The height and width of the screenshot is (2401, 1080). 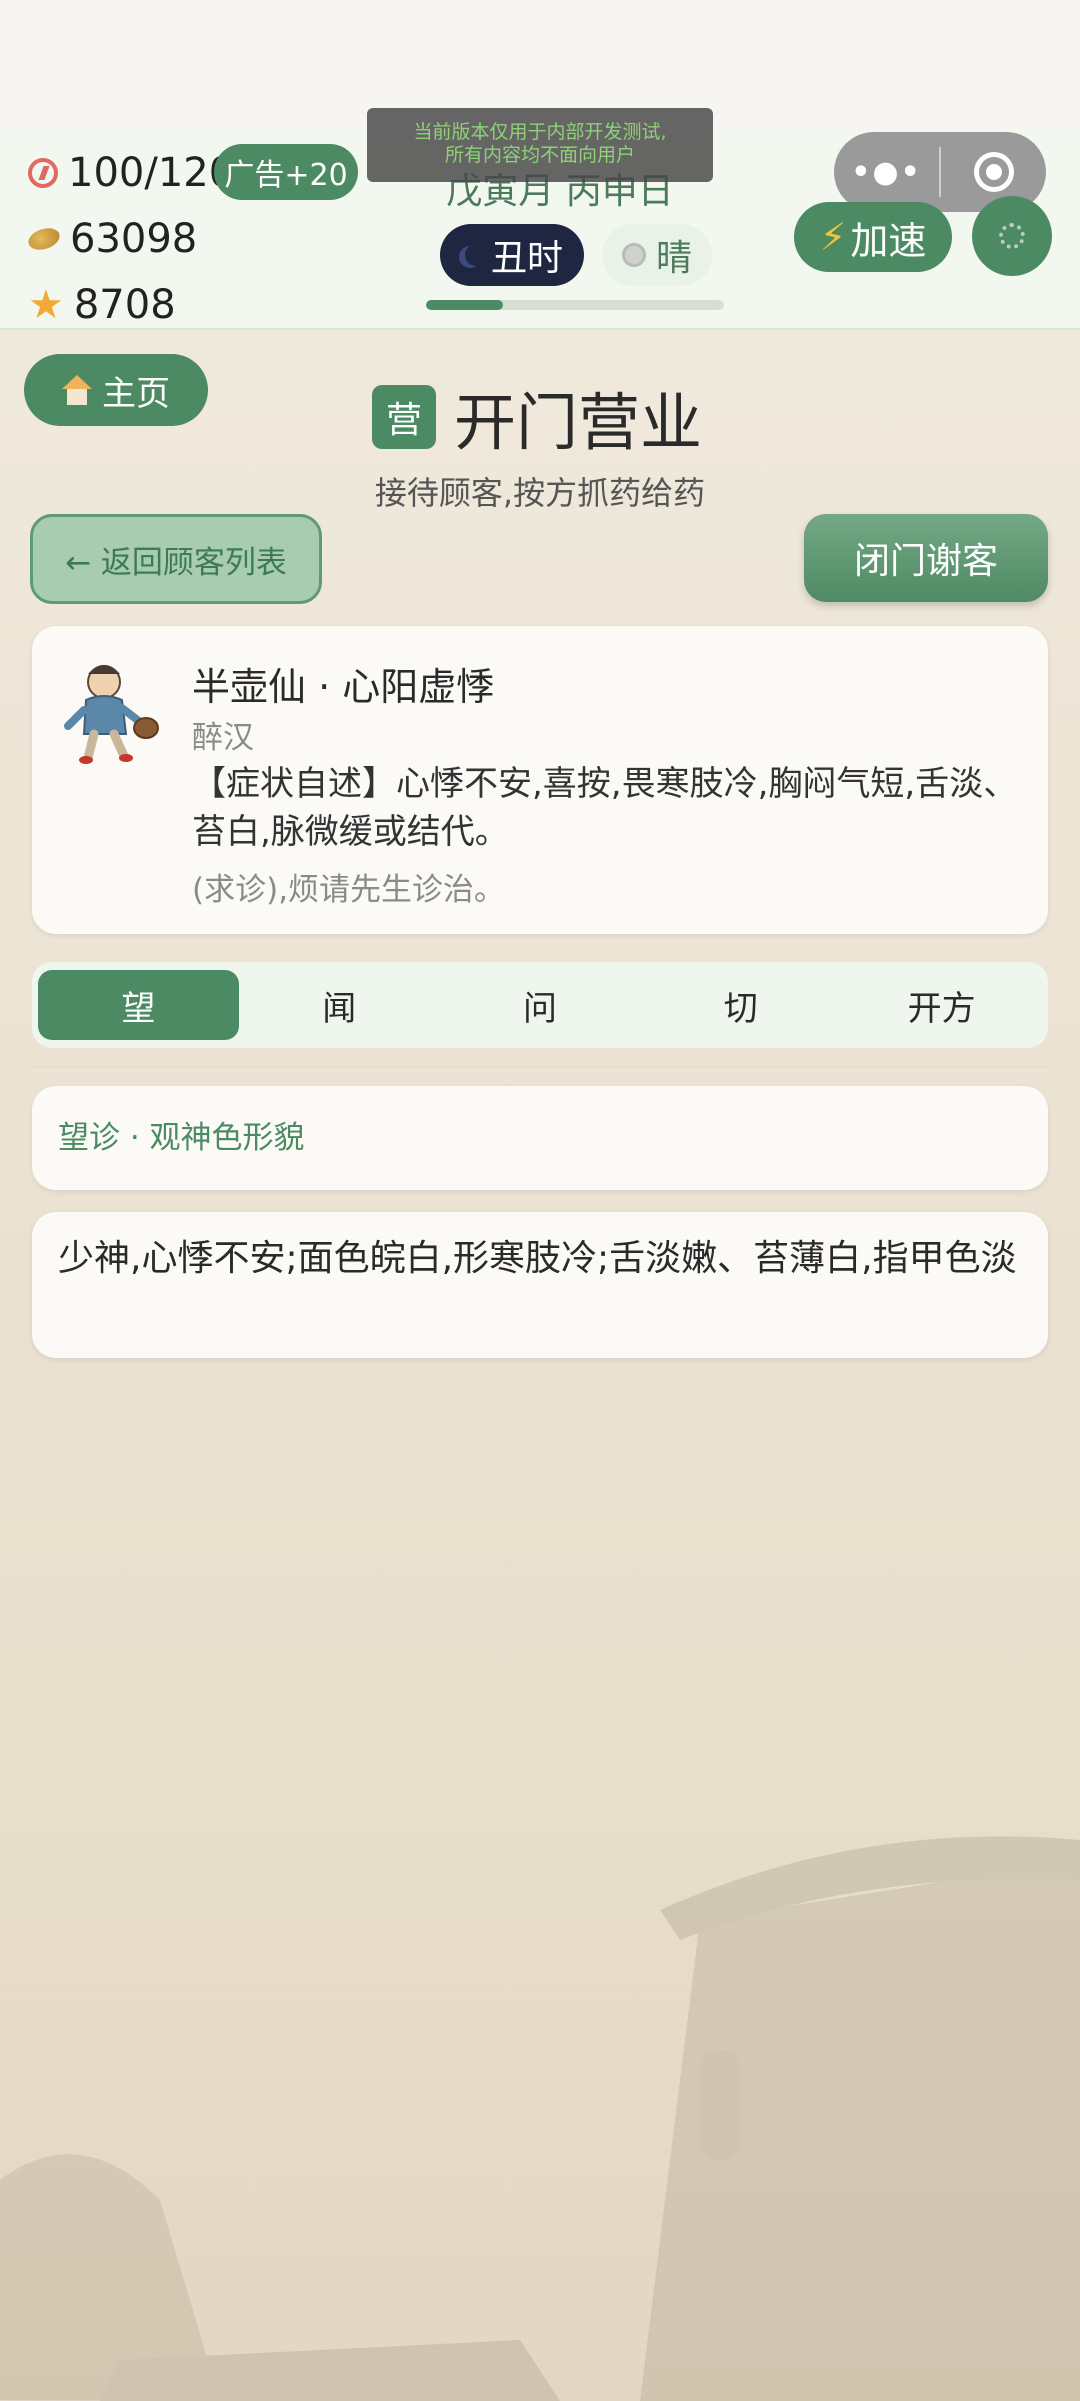 What do you see at coordinates (476, 255) in the screenshot?
I see `moon-icon` at bounding box center [476, 255].